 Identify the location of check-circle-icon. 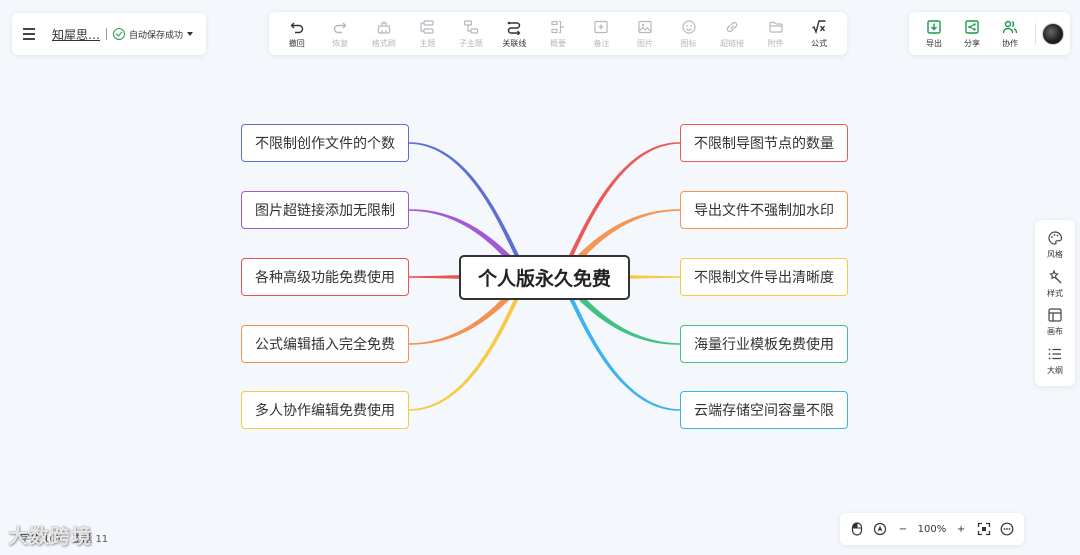
(119, 34).